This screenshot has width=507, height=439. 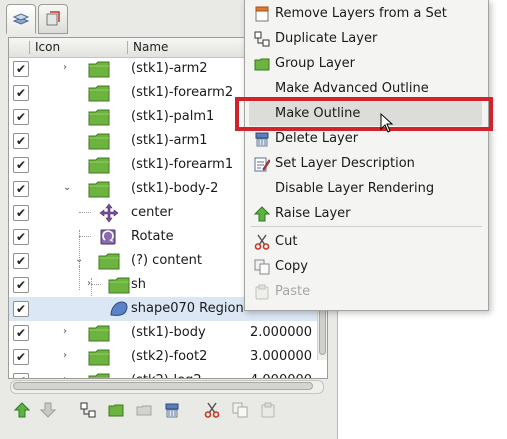 I want to click on delete-layer-button, so click(x=172, y=410).